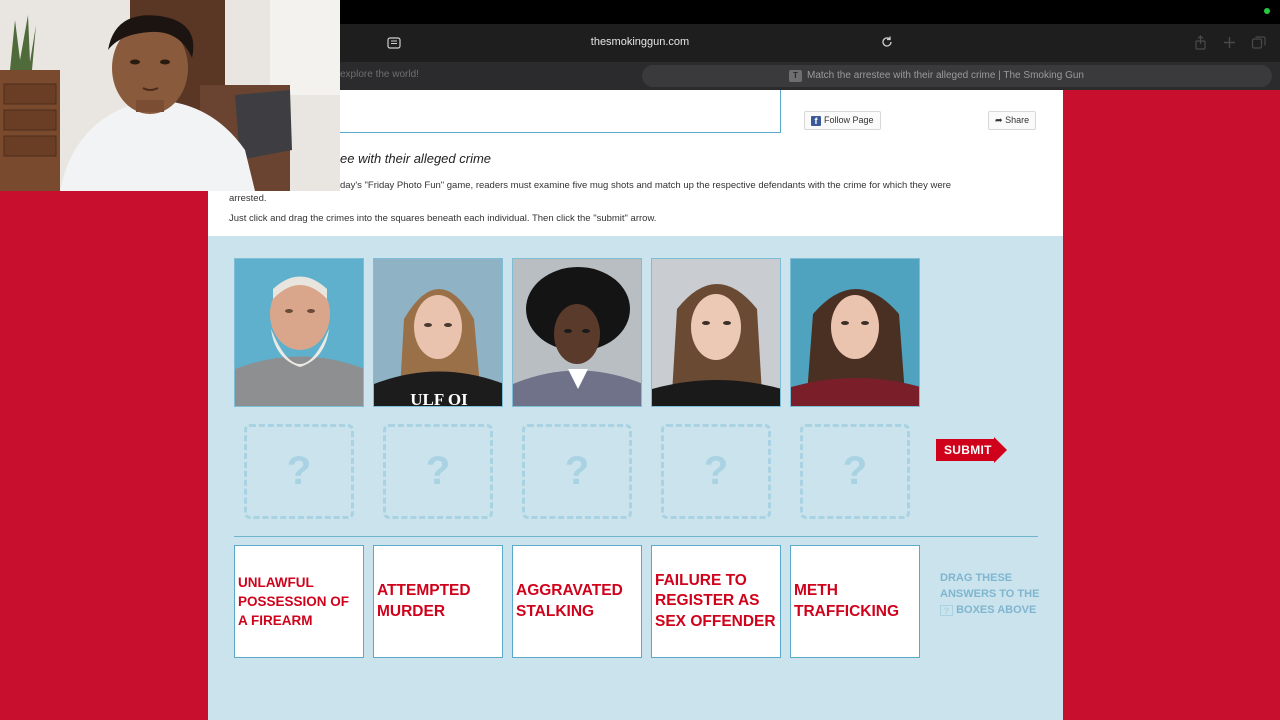 This screenshot has width=1280, height=720. What do you see at coordinates (795, 76) in the screenshot?
I see `site-favicon-icon: T` at bounding box center [795, 76].